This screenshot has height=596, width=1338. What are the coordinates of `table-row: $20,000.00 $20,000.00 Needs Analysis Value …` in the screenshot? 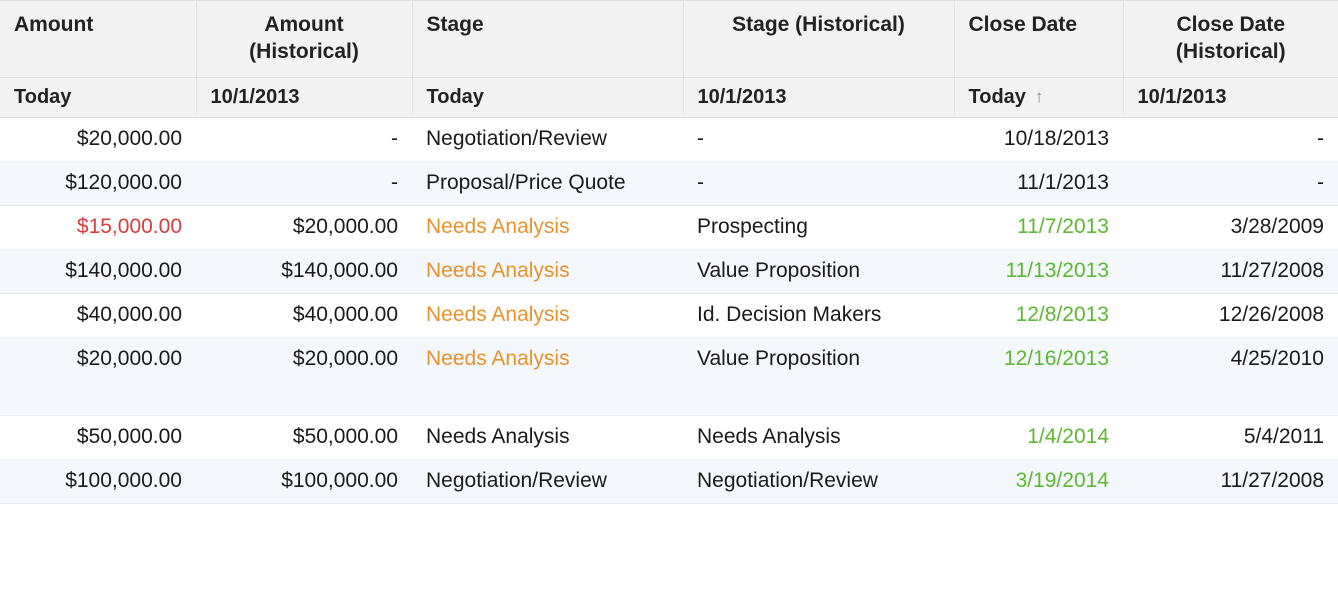 It's located at (669, 376).